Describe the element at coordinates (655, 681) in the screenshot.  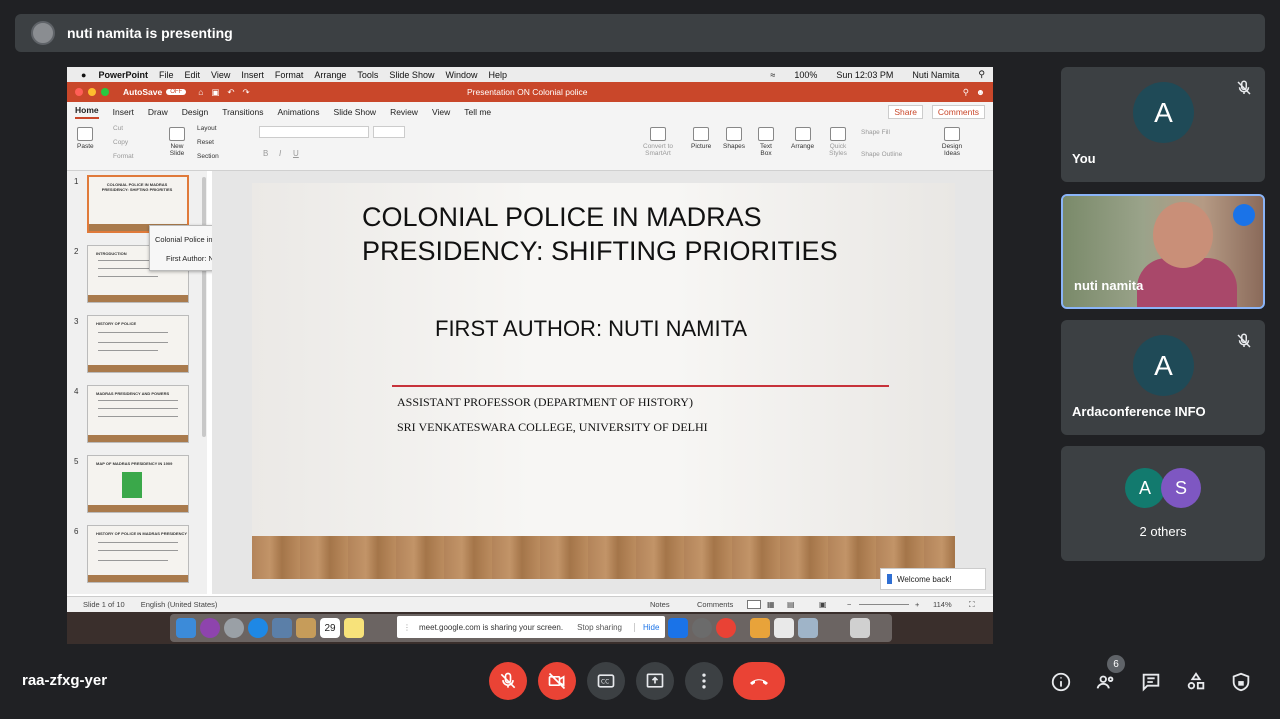
I see `present-now-button` at that location.